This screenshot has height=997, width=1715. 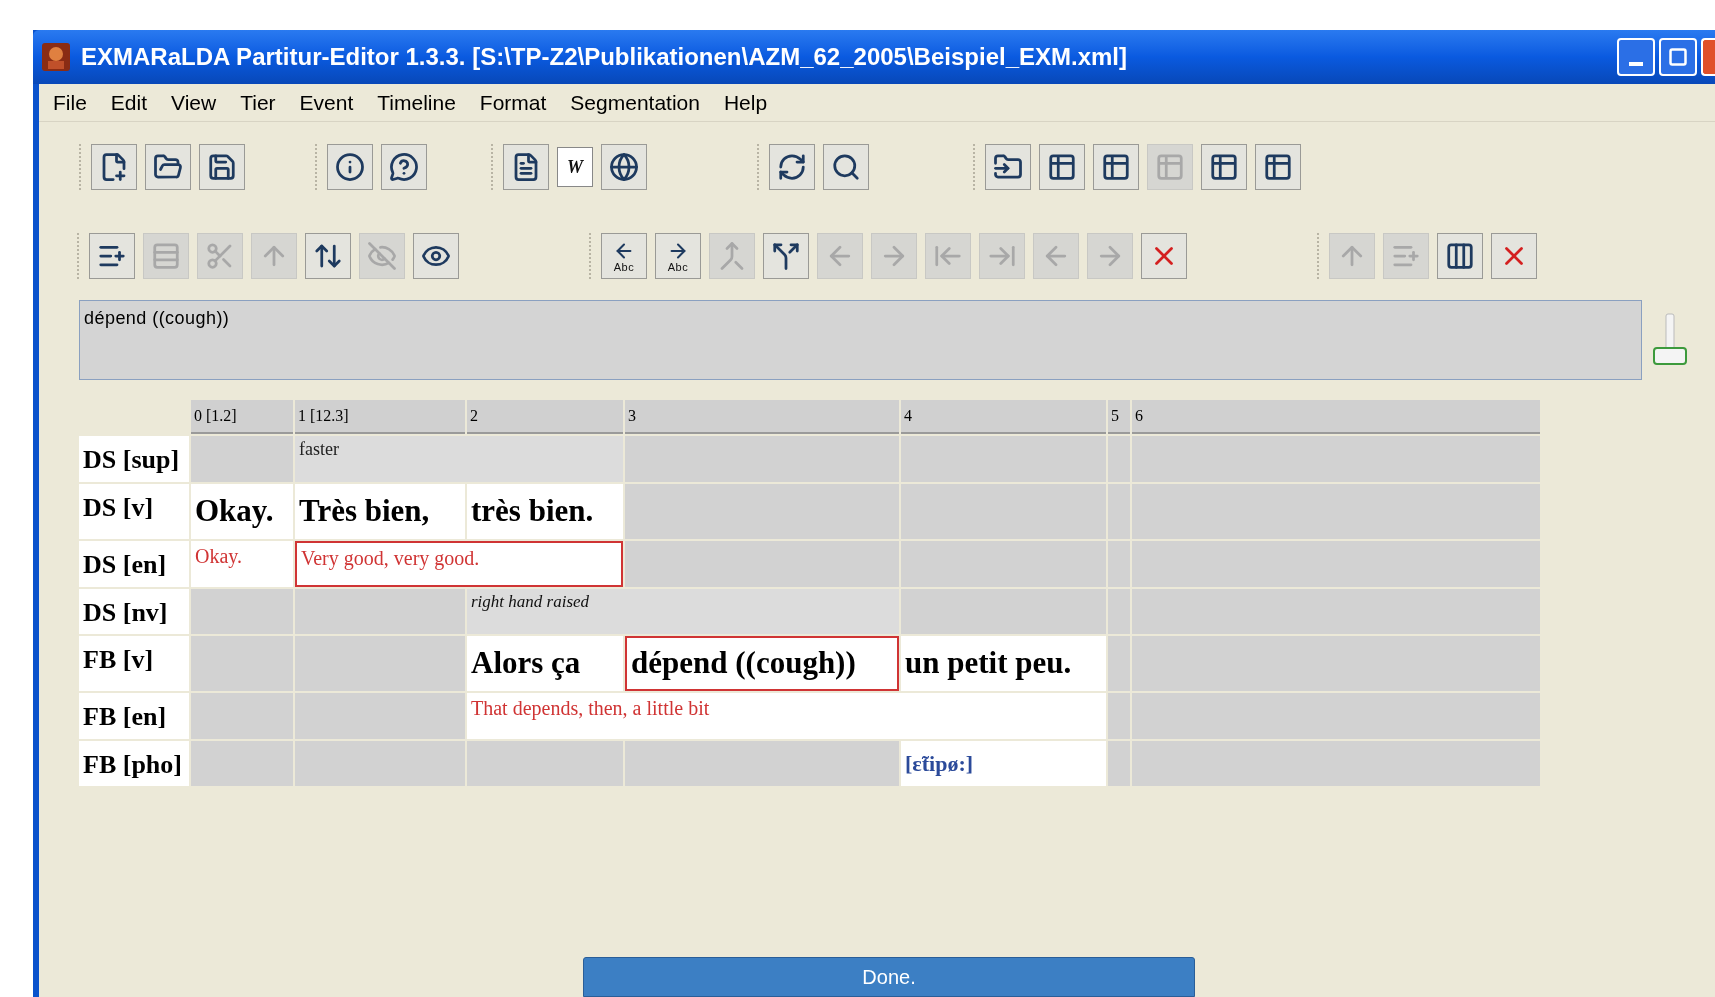 What do you see at coordinates (416, 102) in the screenshot?
I see `menu-item: Timeline` at bounding box center [416, 102].